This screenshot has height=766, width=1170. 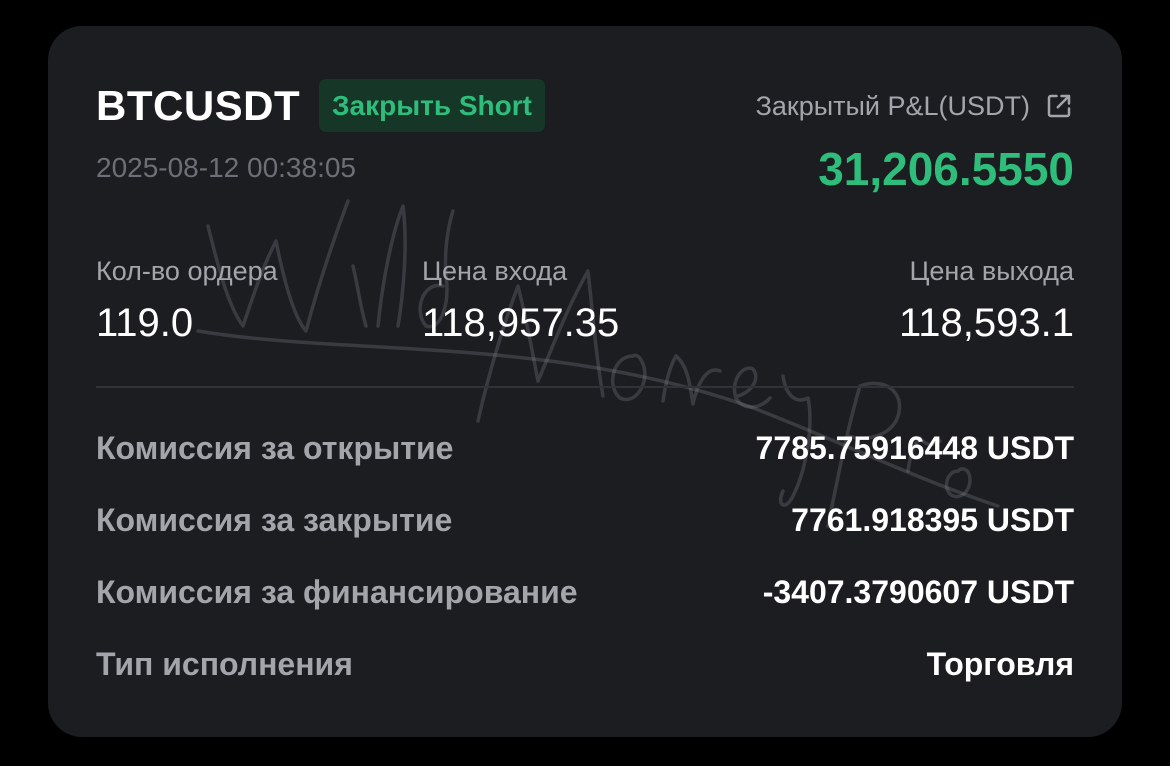 I want to click on side-badge: Закрыть Short, so click(x=432, y=105).